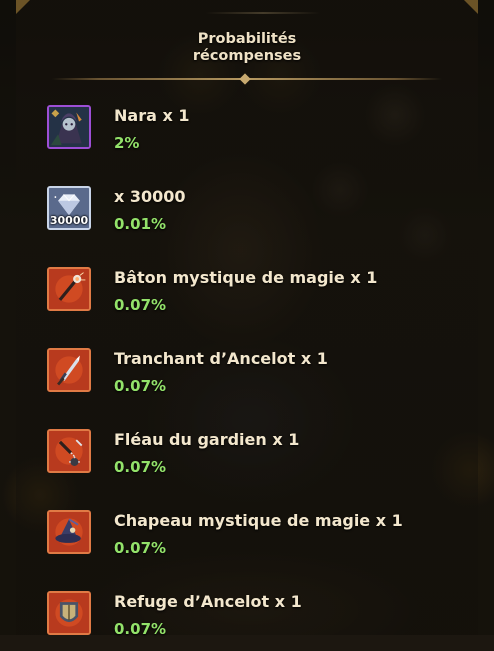  What do you see at coordinates (247, 621) in the screenshot?
I see `reward-row: Refuge d’Ancelot x 1 0.07%` at bounding box center [247, 621].